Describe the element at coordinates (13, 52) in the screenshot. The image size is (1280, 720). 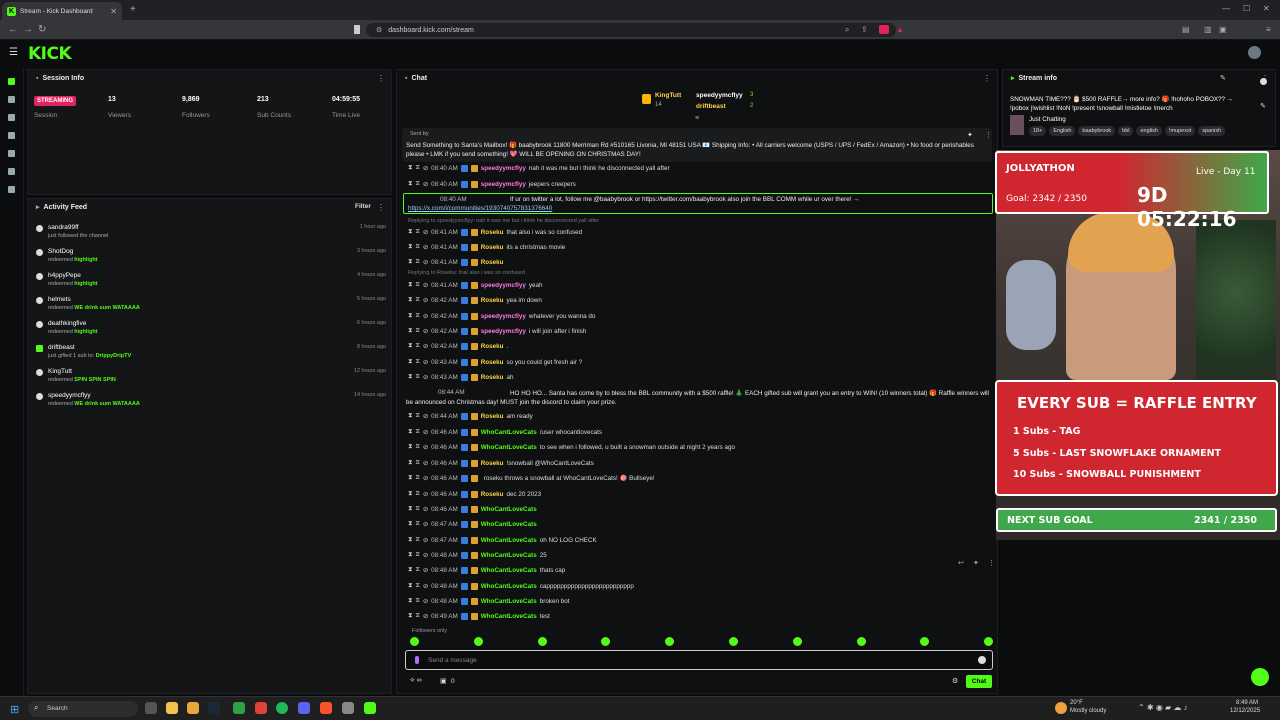
I see `hamburger-icon: ☰` at that location.